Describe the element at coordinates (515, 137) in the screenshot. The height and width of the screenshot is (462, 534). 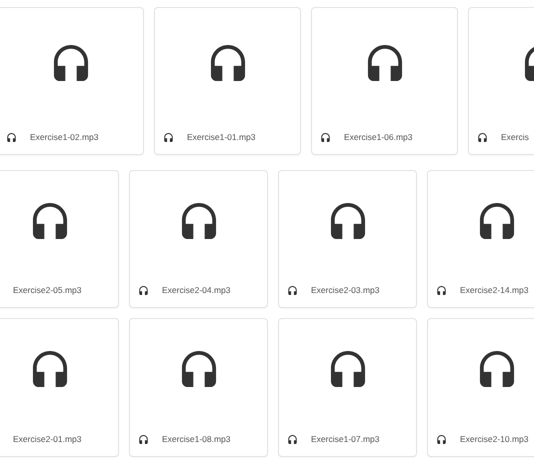
I see `file-name: Exercis` at that location.